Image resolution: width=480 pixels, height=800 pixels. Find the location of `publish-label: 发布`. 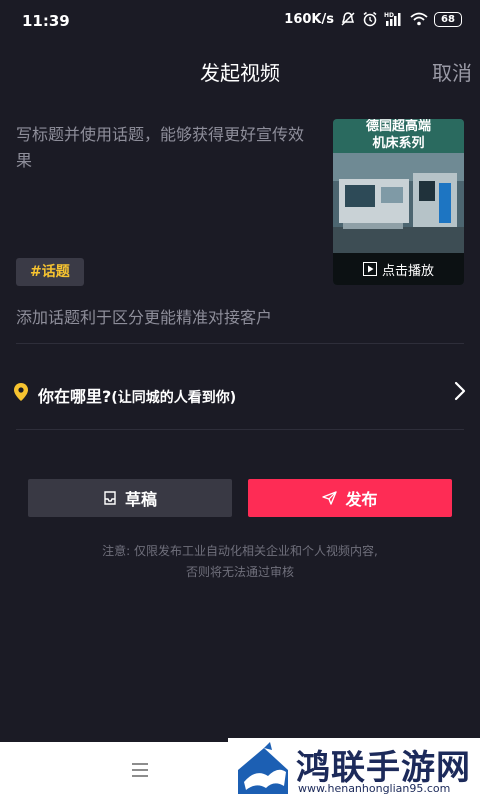

publish-label: 发布 is located at coordinates (361, 499).